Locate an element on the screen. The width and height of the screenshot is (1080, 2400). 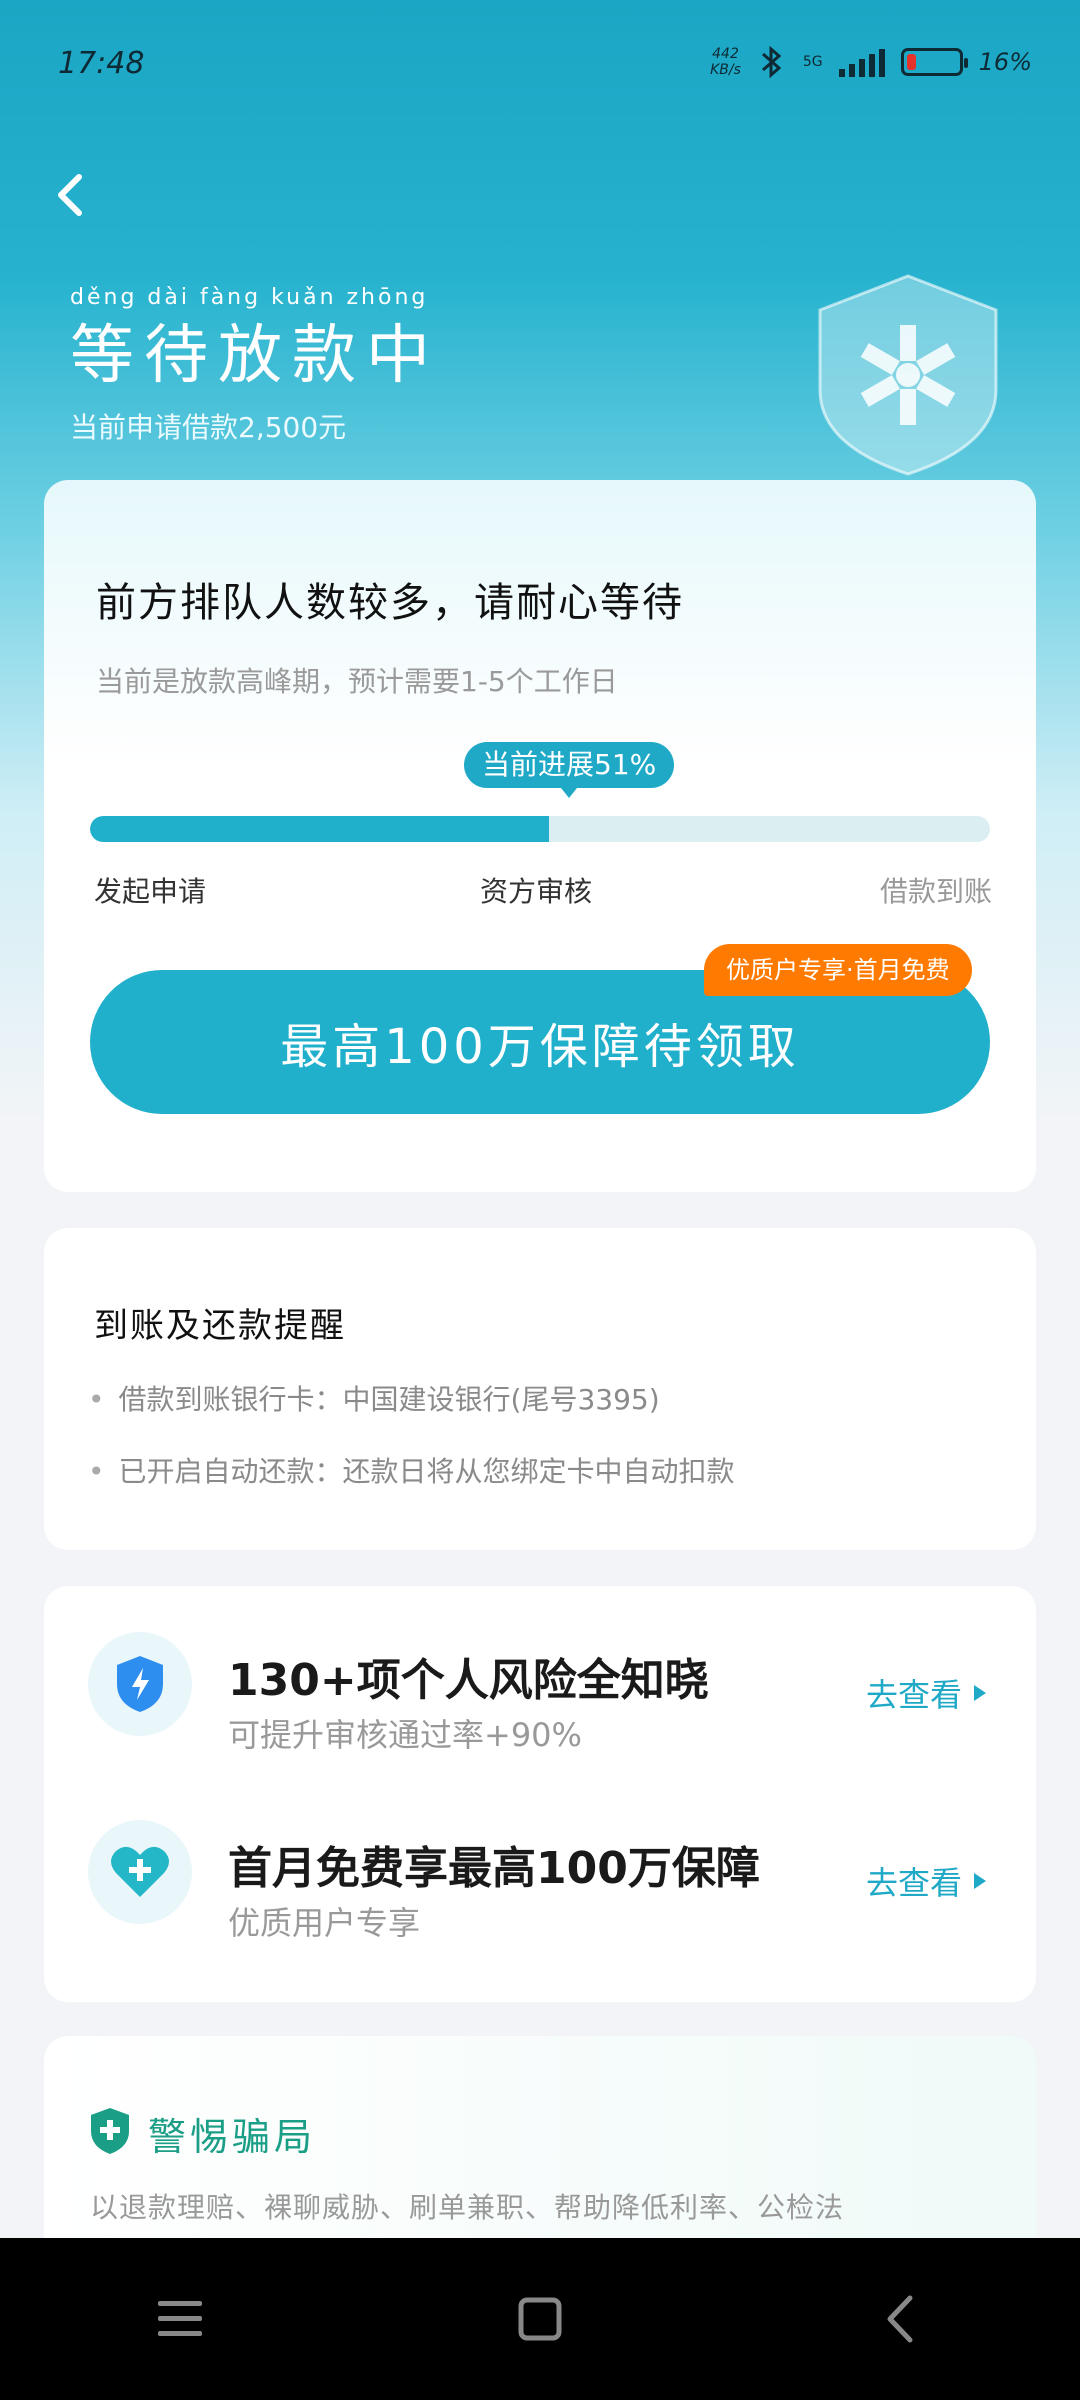
promo-tag: 优质户专享·首月免费 is located at coordinates (838, 970).